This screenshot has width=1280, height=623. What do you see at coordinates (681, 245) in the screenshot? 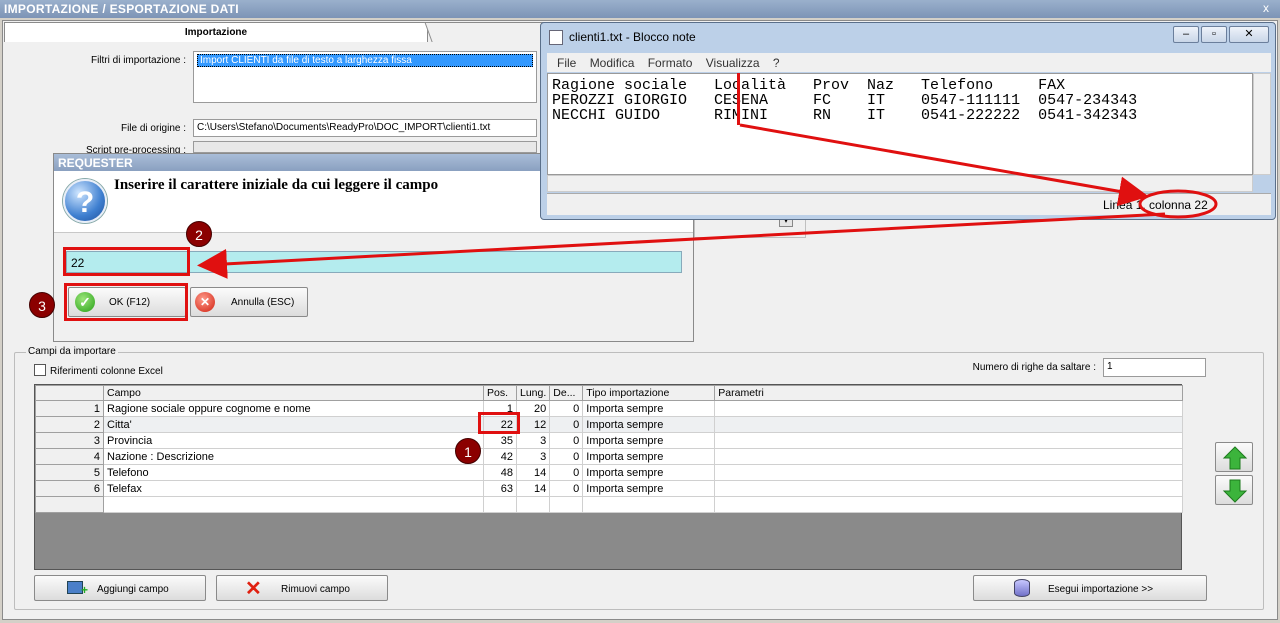
I see `arrow-to-input` at bounding box center [681, 245].